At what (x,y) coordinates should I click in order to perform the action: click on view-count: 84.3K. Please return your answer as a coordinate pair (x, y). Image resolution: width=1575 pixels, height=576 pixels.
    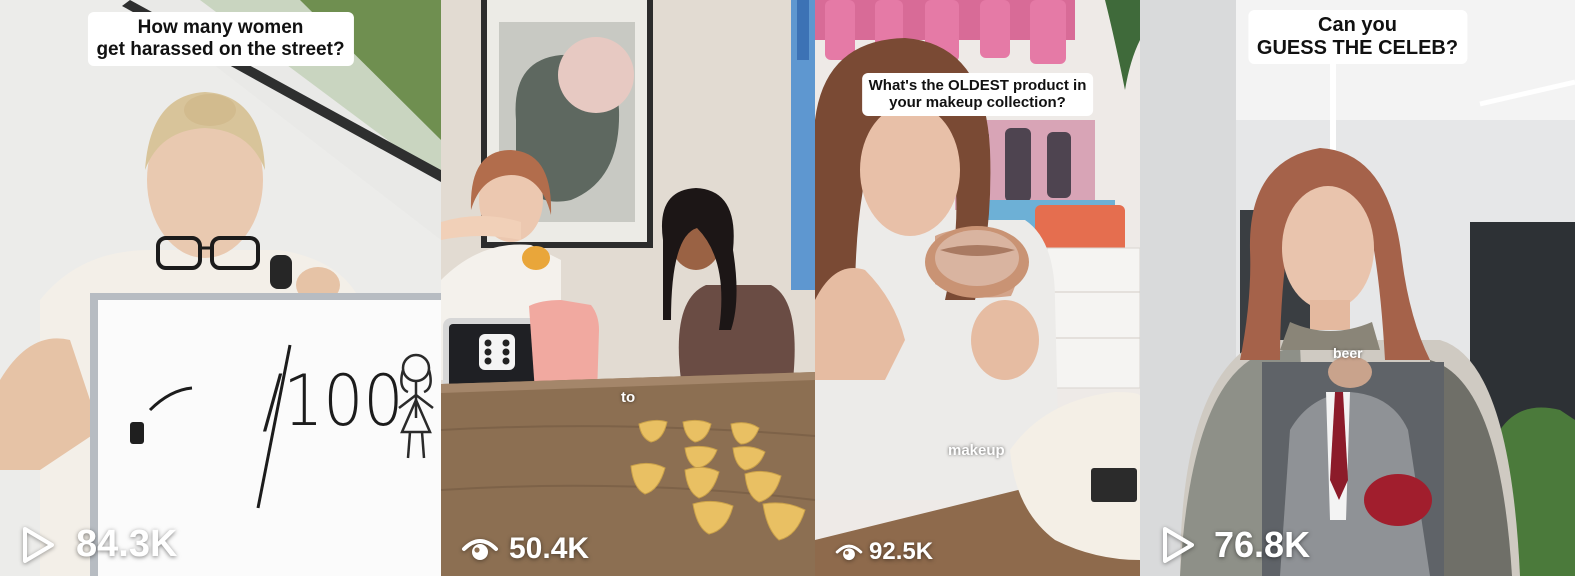
    Looking at the image, I should click on (98, 544).